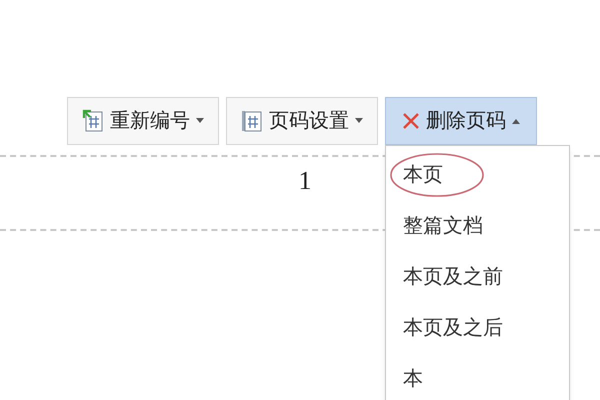 The height and width of the screenshot is (400, 600). What do you see at coordinates (93, 121) in the screenshot?
I see `renumber-icon` at bounding box center [93, 121].